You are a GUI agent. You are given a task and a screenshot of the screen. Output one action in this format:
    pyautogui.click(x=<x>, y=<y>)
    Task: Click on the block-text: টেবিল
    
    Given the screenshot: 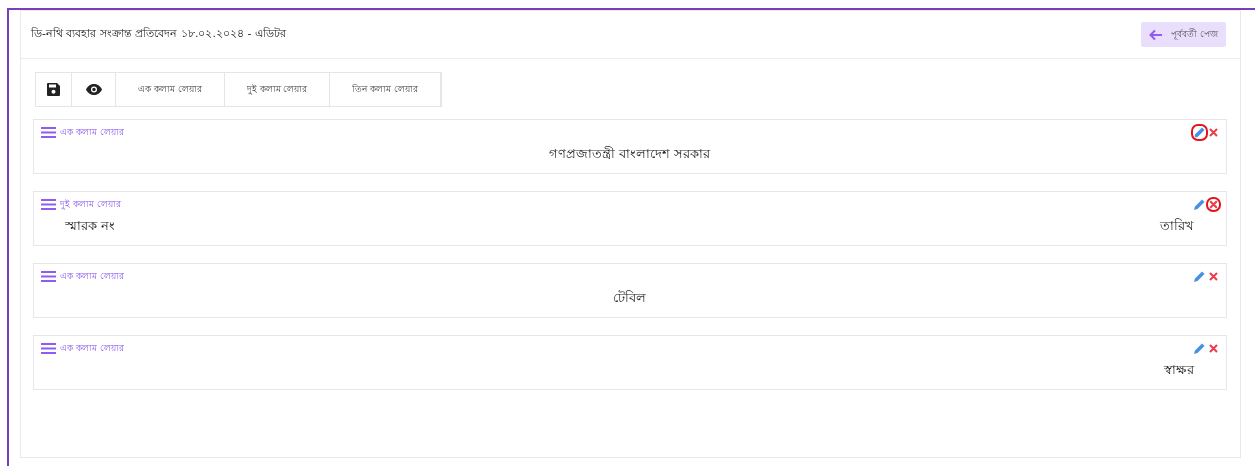 What is the action you would take?
    pyautogui.click(x=629, y=297)
    